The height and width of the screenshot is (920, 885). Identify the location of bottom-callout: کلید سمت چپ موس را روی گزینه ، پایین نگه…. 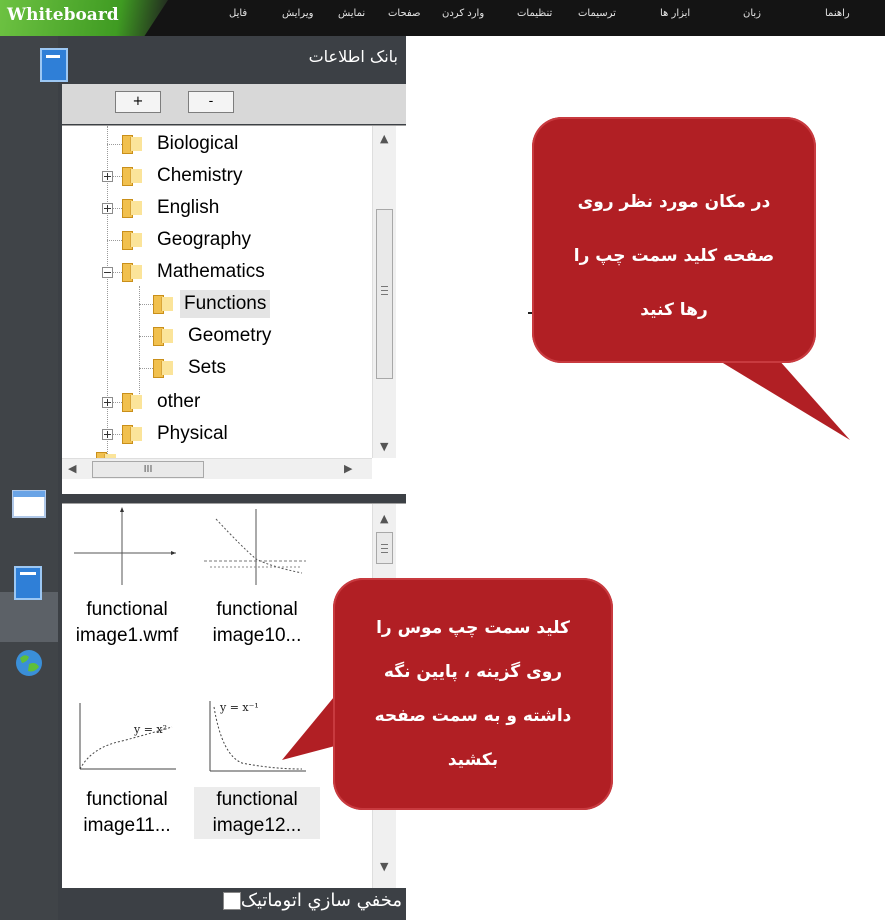
(473, 694).